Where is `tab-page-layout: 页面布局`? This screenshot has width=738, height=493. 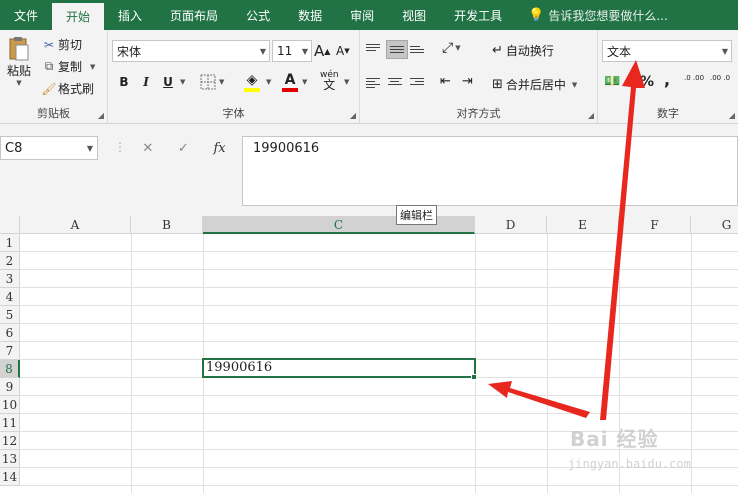 tab-page-layout: 页面布局 is located at coordinates (194, 15).